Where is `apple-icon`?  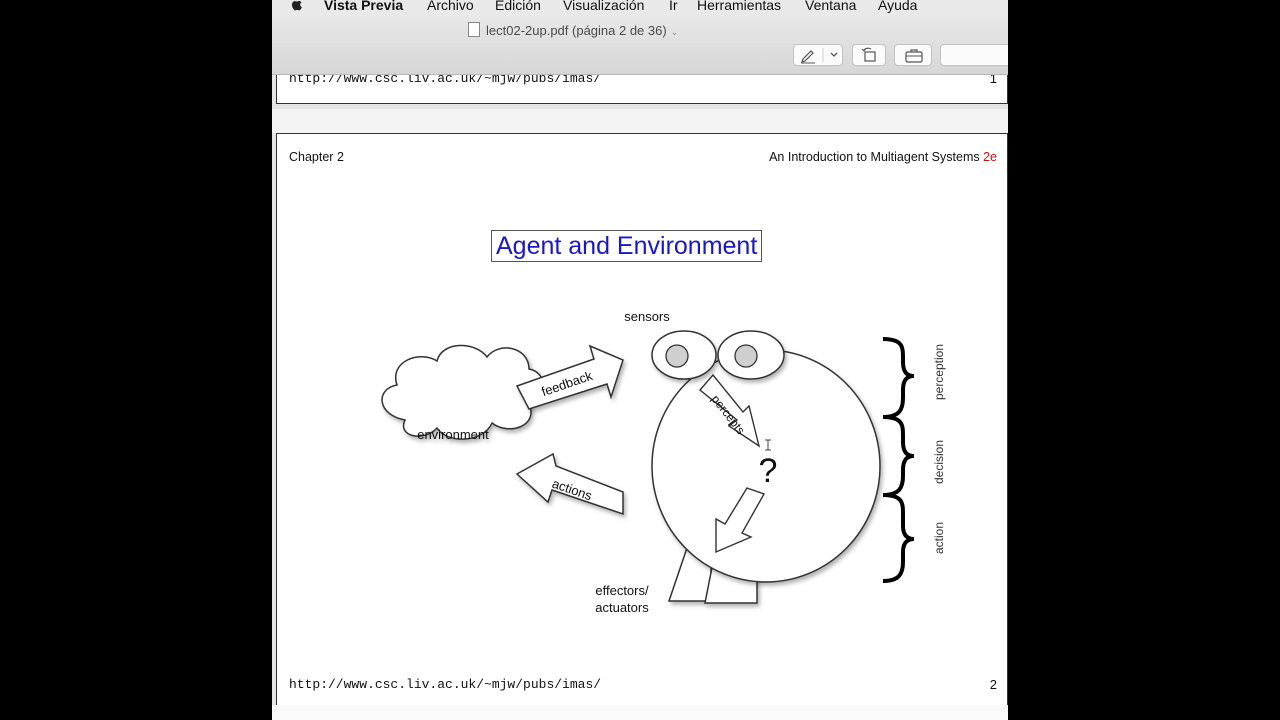 apple-icon is located at coordinates (296, 5).